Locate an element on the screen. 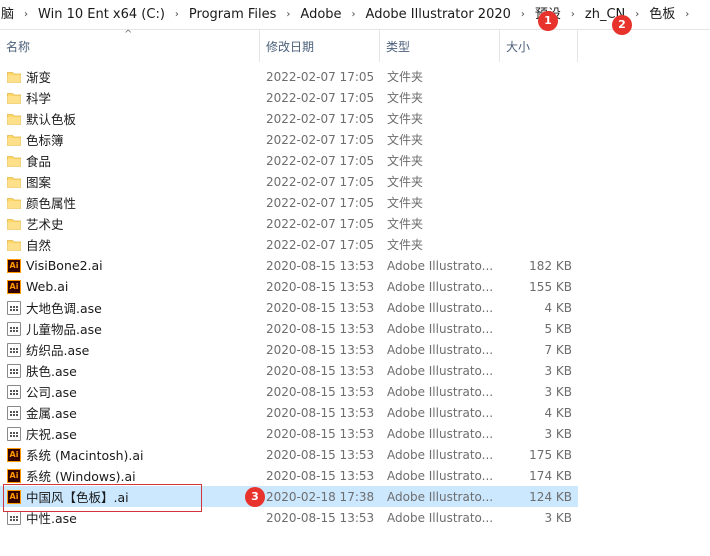  column-header-type: 类型 is located at coordinates (440, 46).